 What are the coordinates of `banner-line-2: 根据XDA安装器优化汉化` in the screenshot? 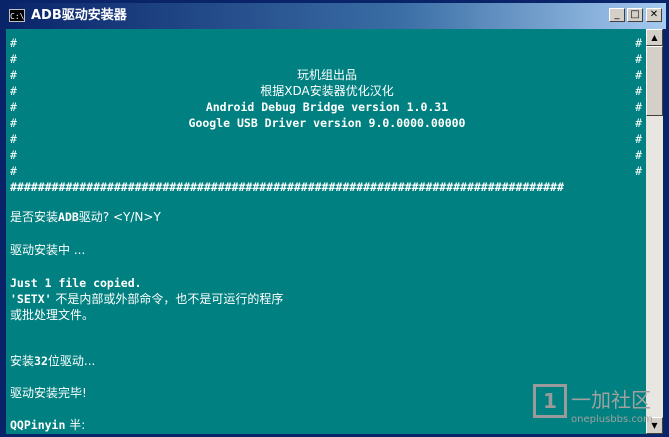 It's located at (327, 91).